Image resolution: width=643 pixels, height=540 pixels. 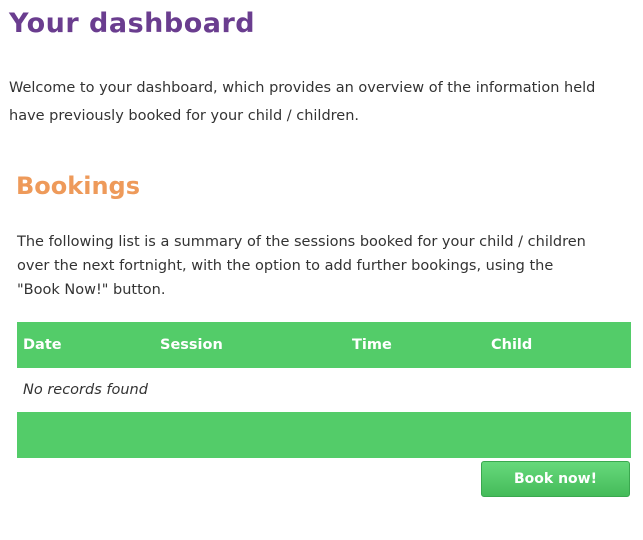 I want to click on table-row: No records found, so click(x=324, y=390).